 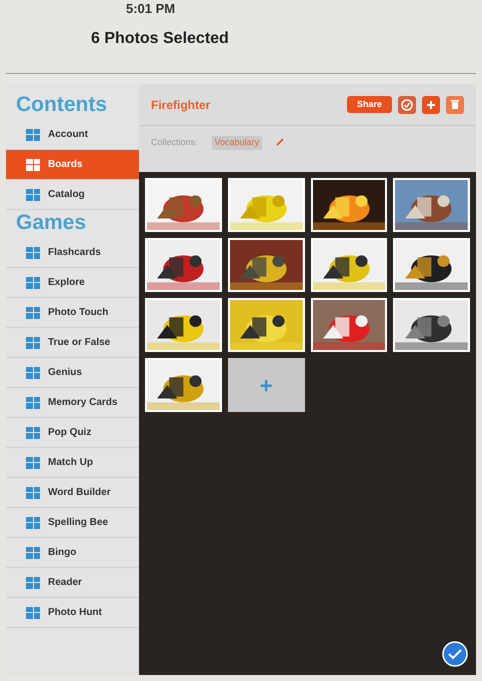 What do you see at coordinates (78, 313) in the screenshot?
I see `sidebar-label: Photo Touch` at bounding box center [78, 313].